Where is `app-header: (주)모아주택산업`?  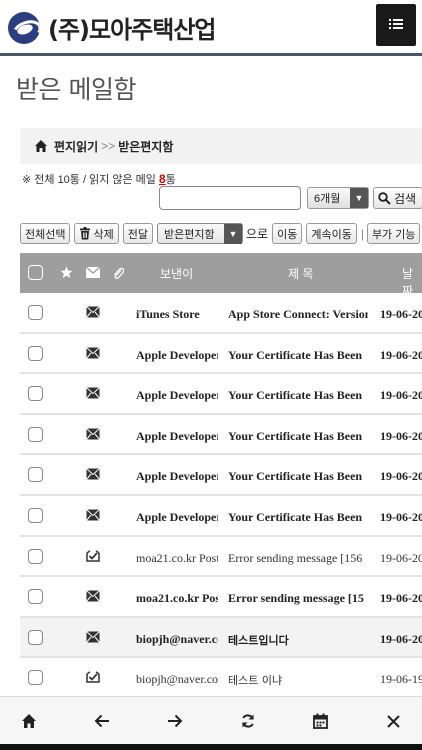
app-header: (주)모아주택산업 is located at coordinates (211, 28).